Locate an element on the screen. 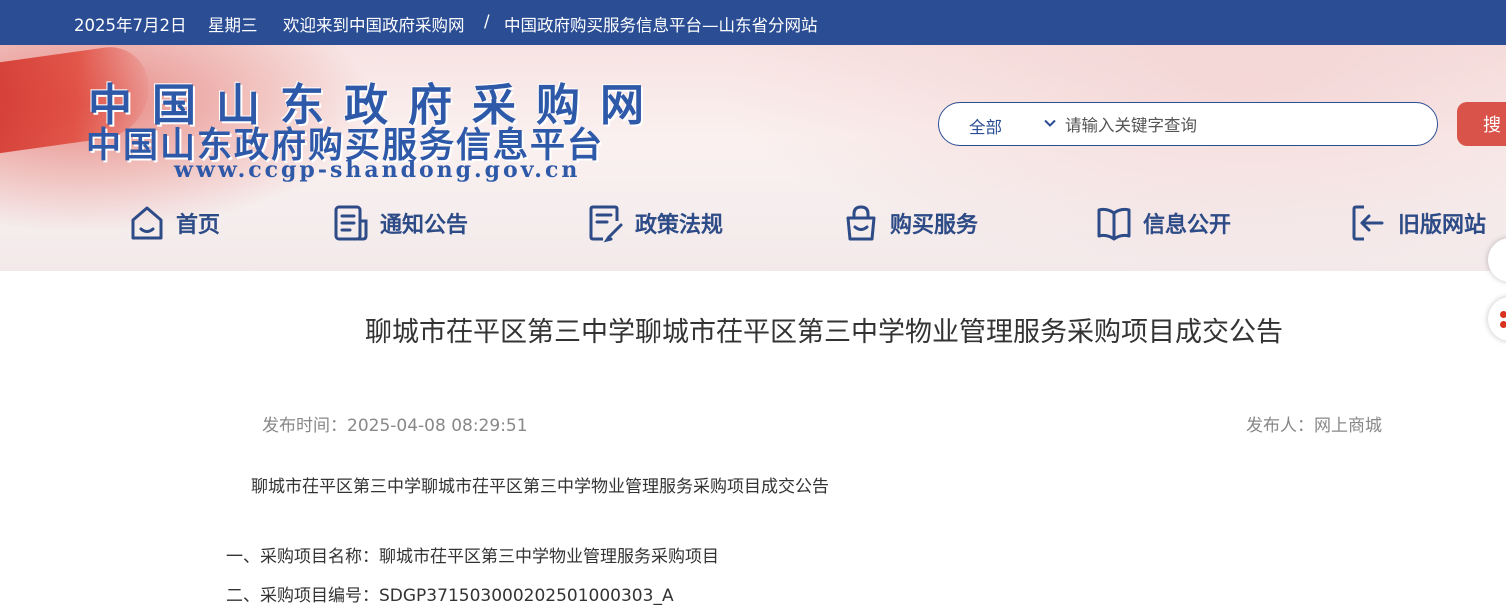 The width and height of the screenshot is (1506, 609). nav-item-info-disclosure: 信息公开 is located at coordinates (1163, 223).